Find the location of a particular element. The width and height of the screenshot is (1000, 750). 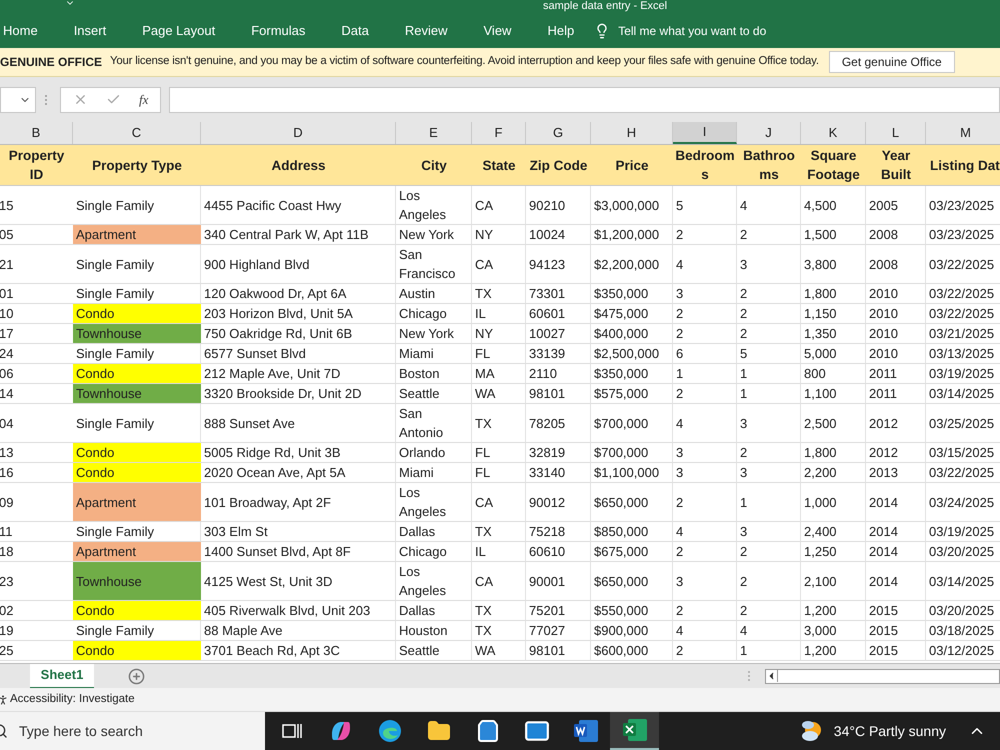

header-cell-text: Listing Dat is located at coordinates (964, 165).